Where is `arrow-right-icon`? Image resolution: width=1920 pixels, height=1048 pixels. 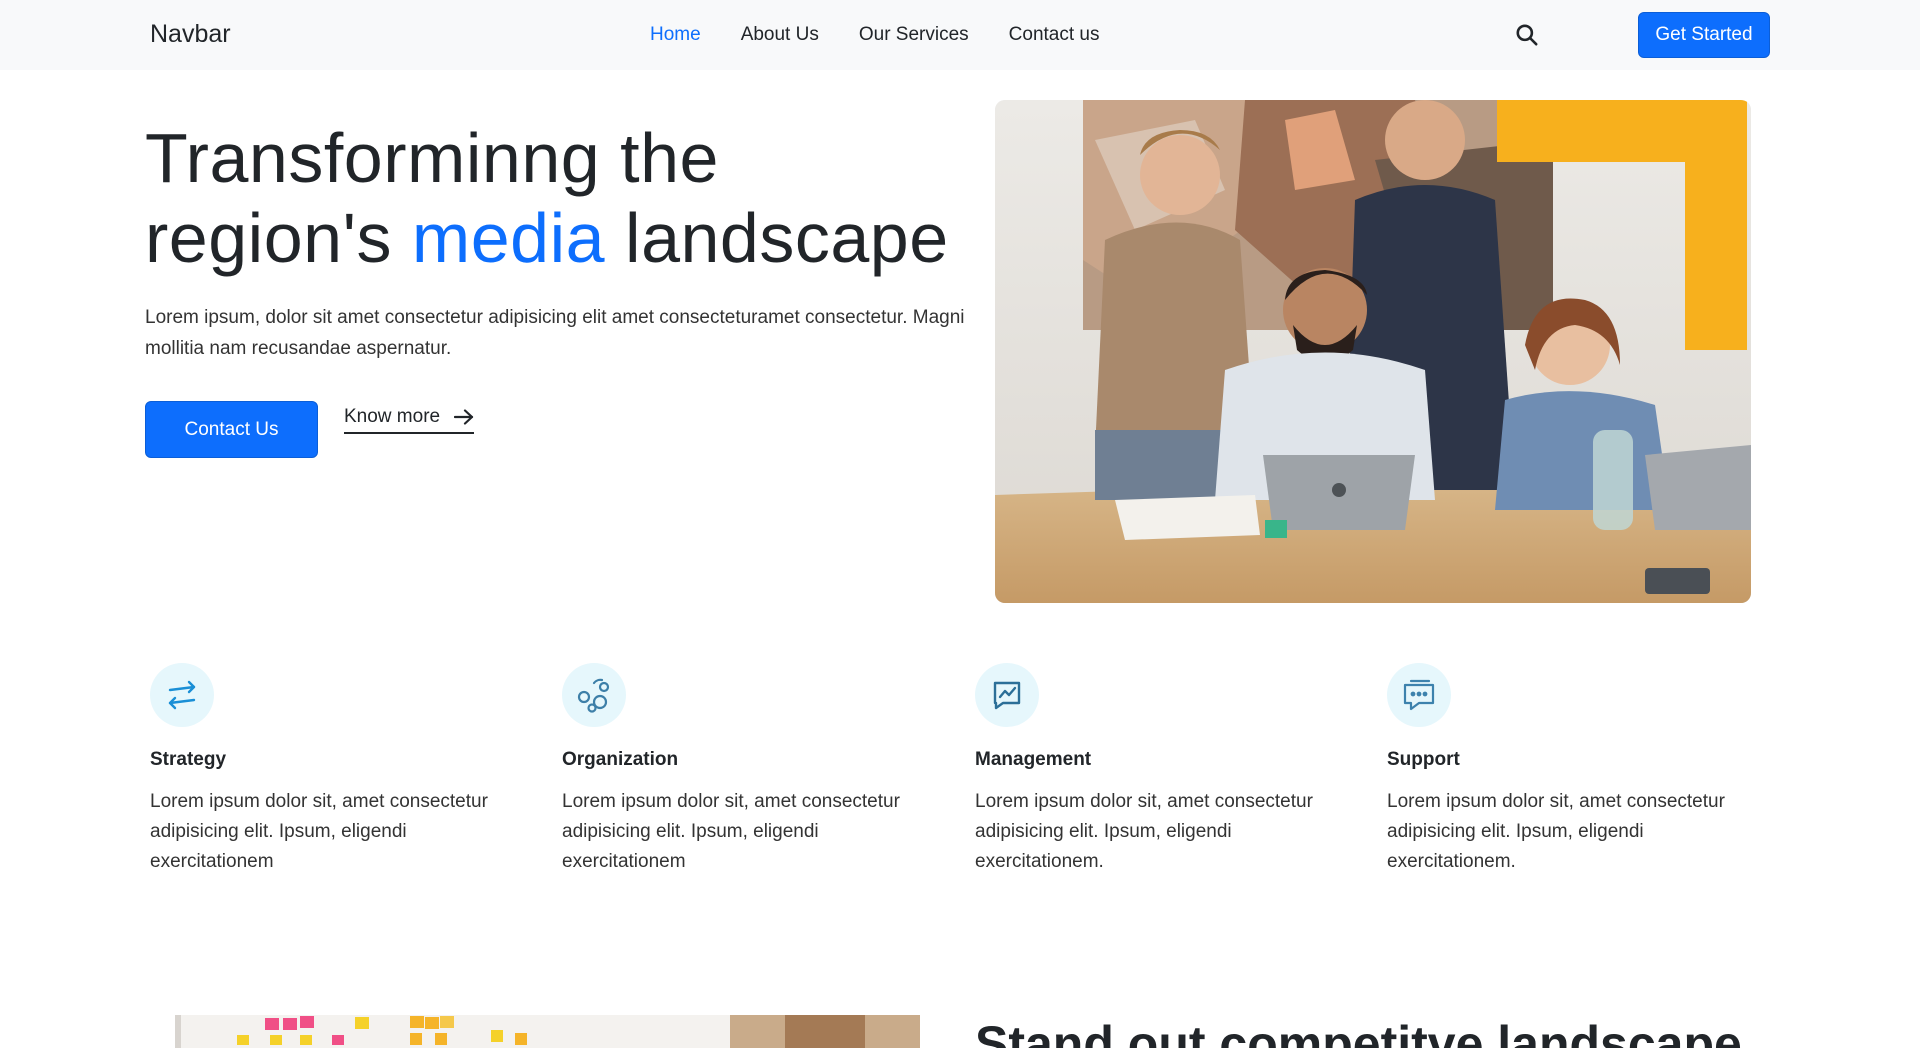 arrow-right-icon is located at coordinates (464, 417).